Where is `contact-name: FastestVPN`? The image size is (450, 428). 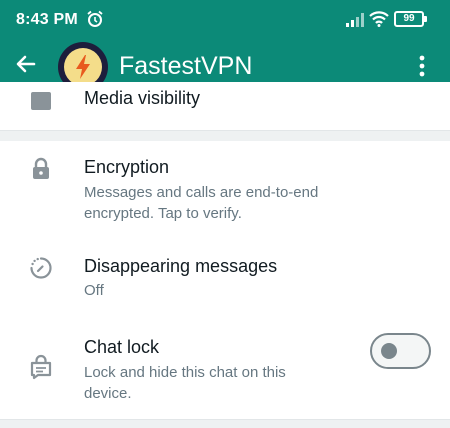
contact-name: FastestVPN is located at coordinates (185, 66).